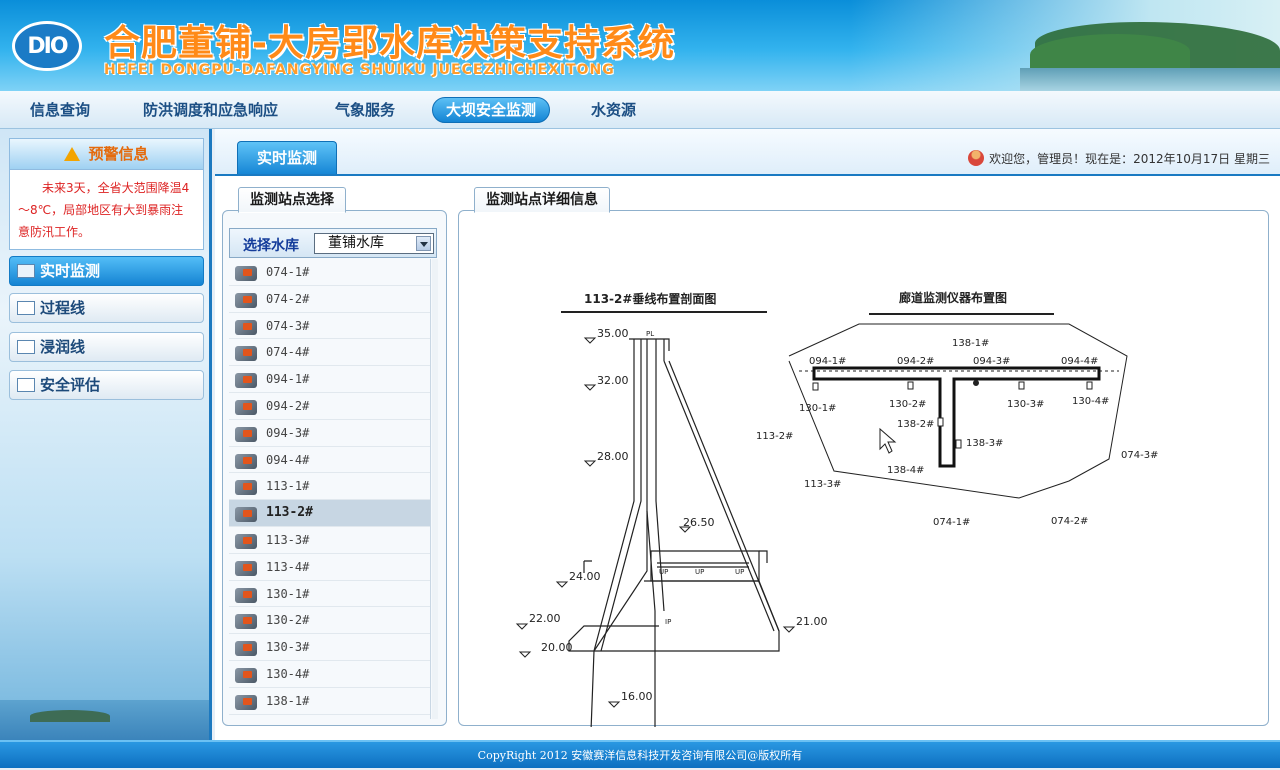  What do you see at coordinates (1079, 361) in the screenshot?
I see `gallery-label-094-4: 094-4#` at bounding box center [1079, 361].